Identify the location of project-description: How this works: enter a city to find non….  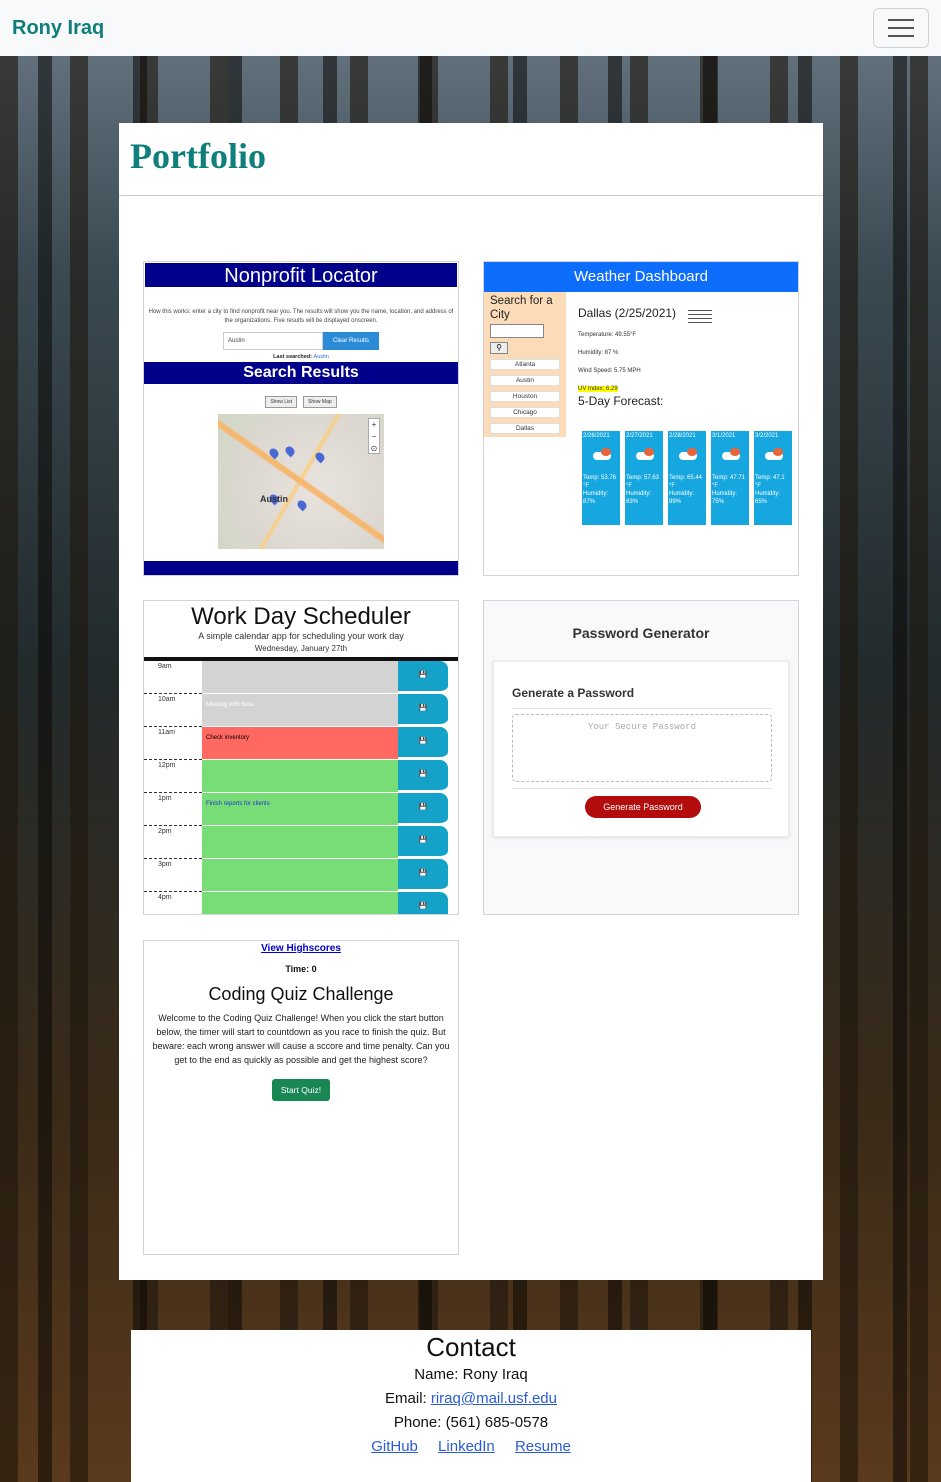
(301, 316).